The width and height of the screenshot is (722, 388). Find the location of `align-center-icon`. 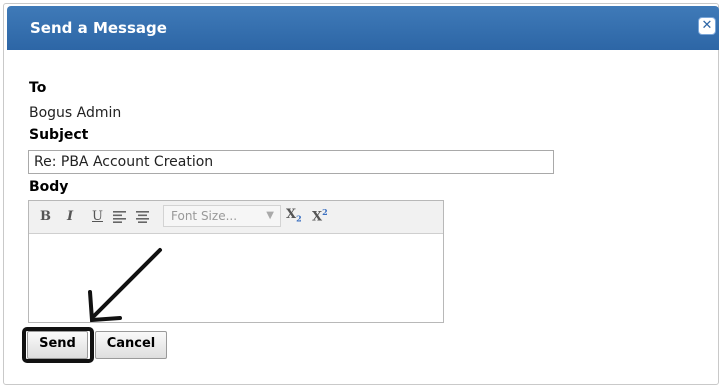

align-center-icon is located at coordinates (142, 217).